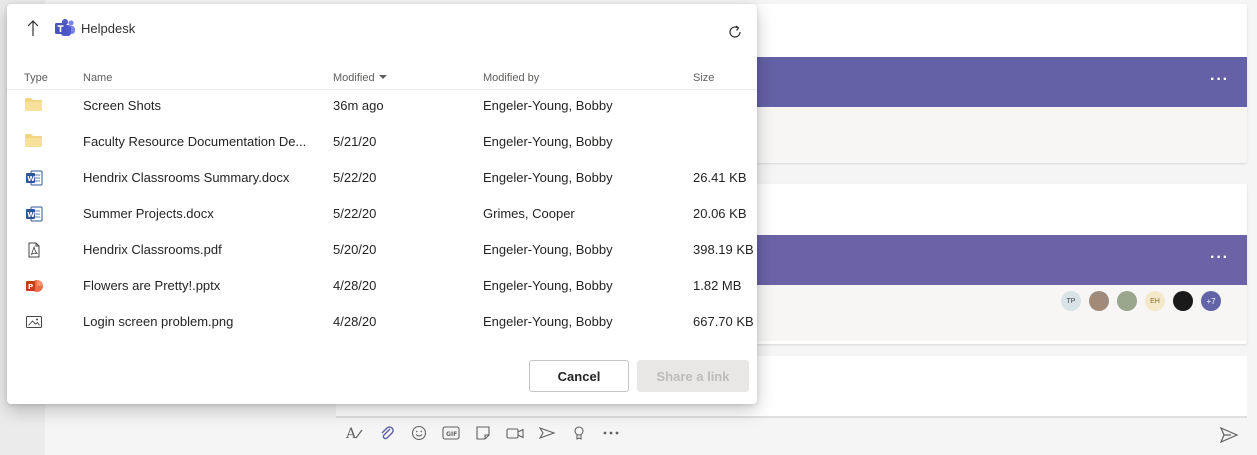 The width and height of the screenshot is (1257, 455). Describe the element at coordinates (34, 286) in the screenshot. I see `powerpoint-icon: P` at that location.